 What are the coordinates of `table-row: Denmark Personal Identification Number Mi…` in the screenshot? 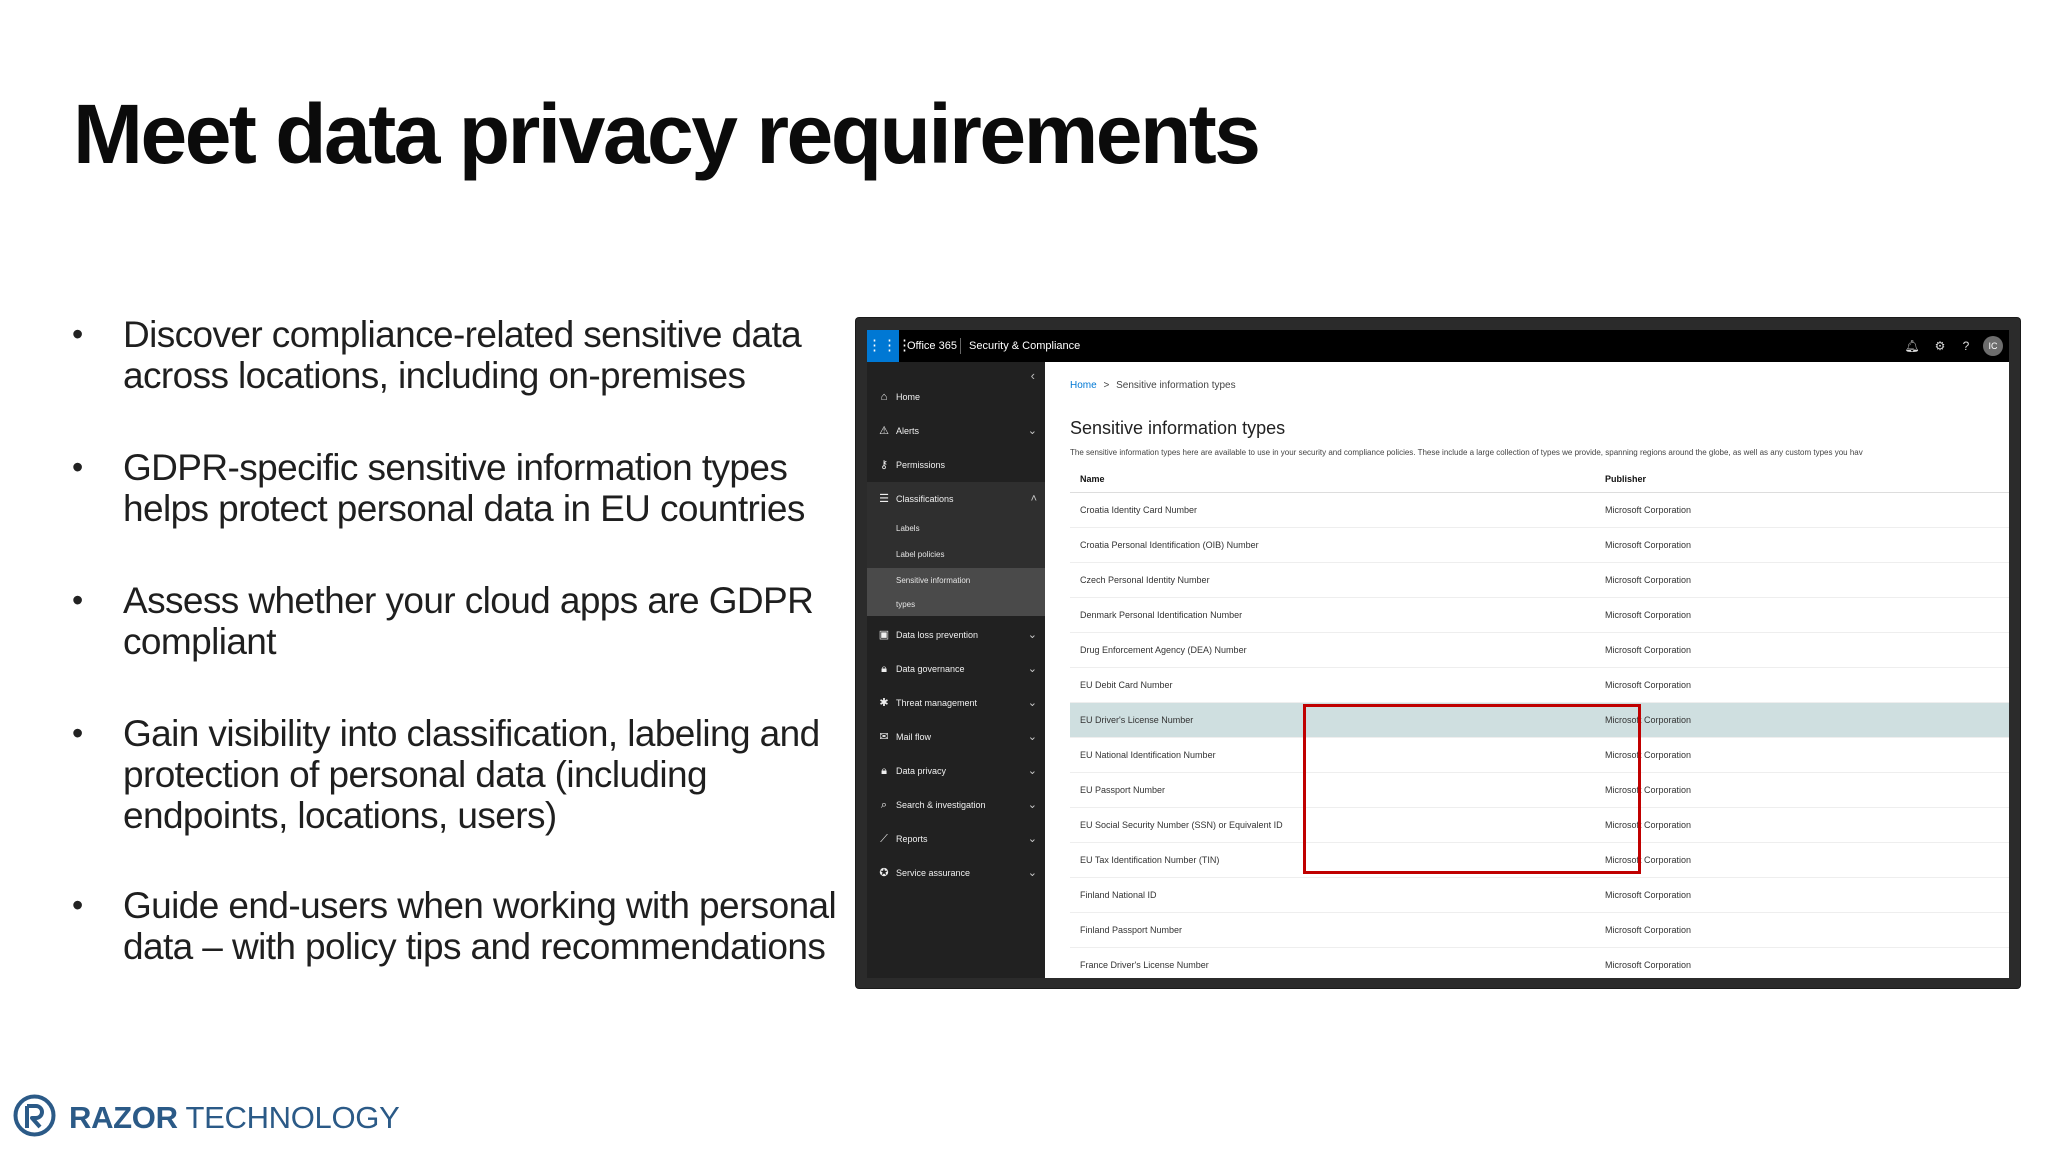 It's located at (1539, 615).